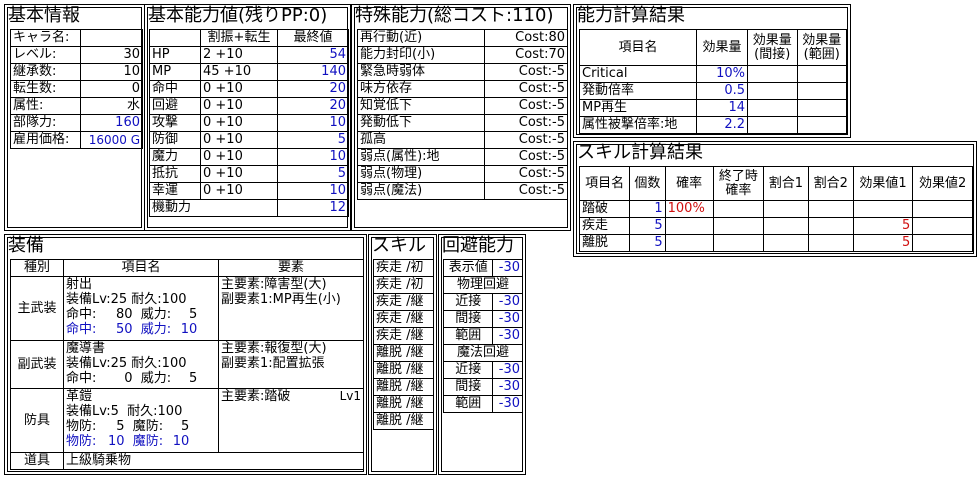 The width and height of the screenshot is (980, 480). What do you see at coordinates (713, 108) in the screenshot?
I see `ability-calc-row: MP再生 14` at bounding box center [713, 108].